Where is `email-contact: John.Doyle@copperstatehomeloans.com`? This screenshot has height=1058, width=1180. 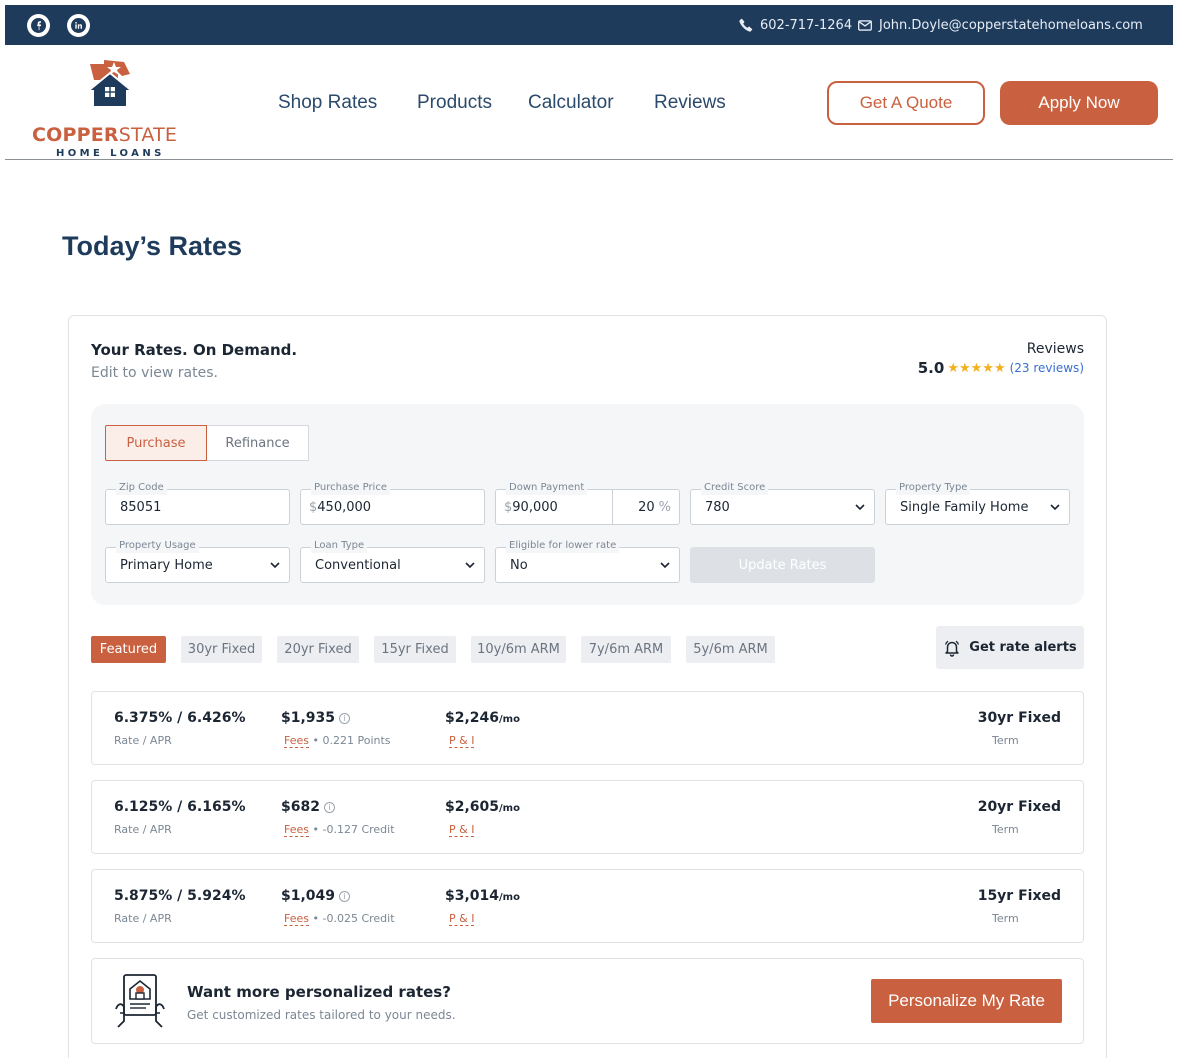
email-contact: John.Doyle@copperstatehomeloans.com is located at coordinates (1000, 25).